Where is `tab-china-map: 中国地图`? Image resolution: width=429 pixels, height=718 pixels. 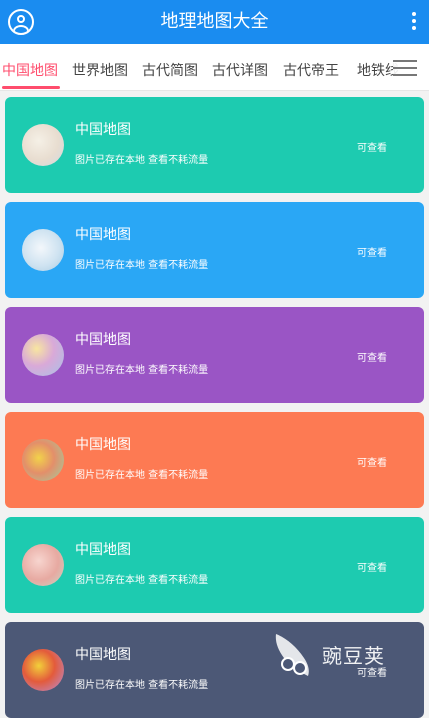 tab-china-map: 中国地图 is located at coordinates (30, 70).